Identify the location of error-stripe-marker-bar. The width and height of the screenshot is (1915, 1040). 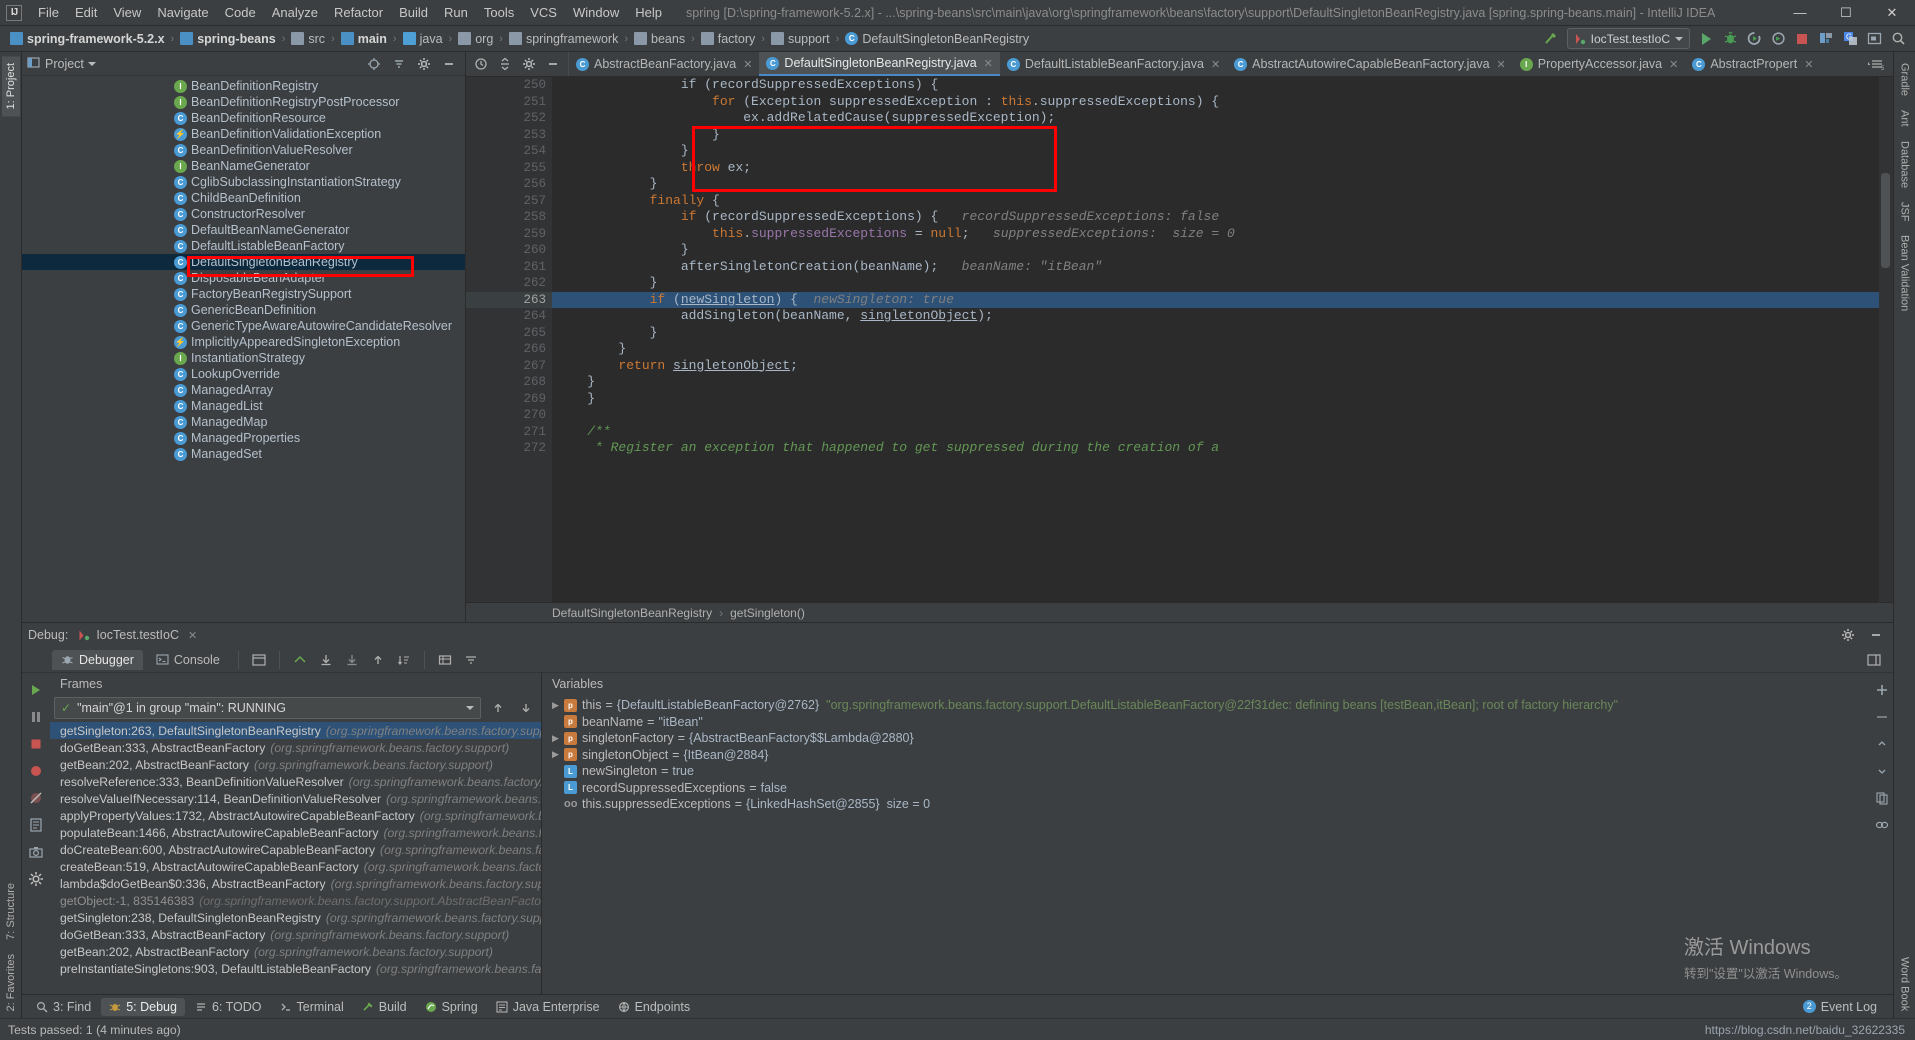
(1886, 339).